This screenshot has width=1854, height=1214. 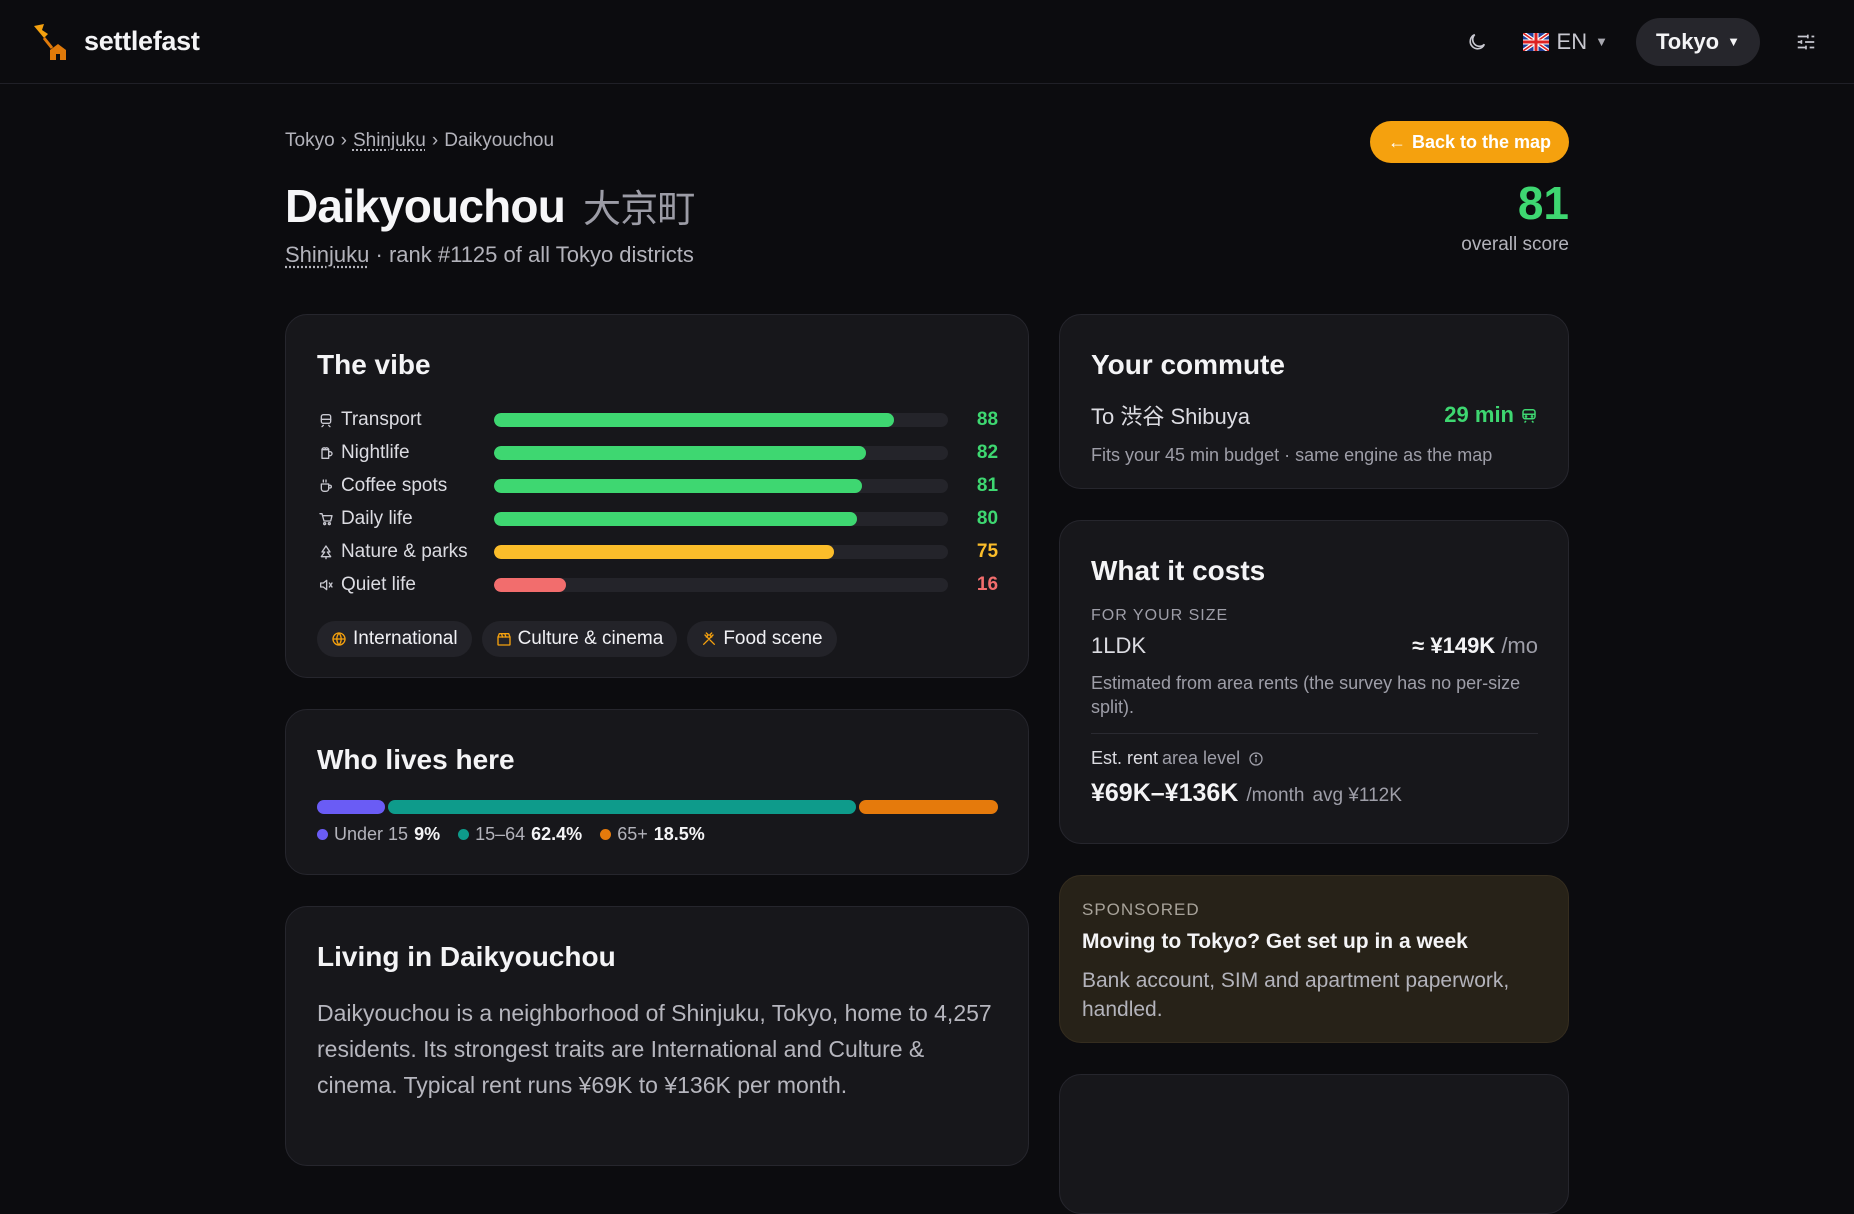 What do you see at coordinates (557, 834) in the screenshot?
I see `age-group-value: 62.4%` at bounding box center [557, 834].